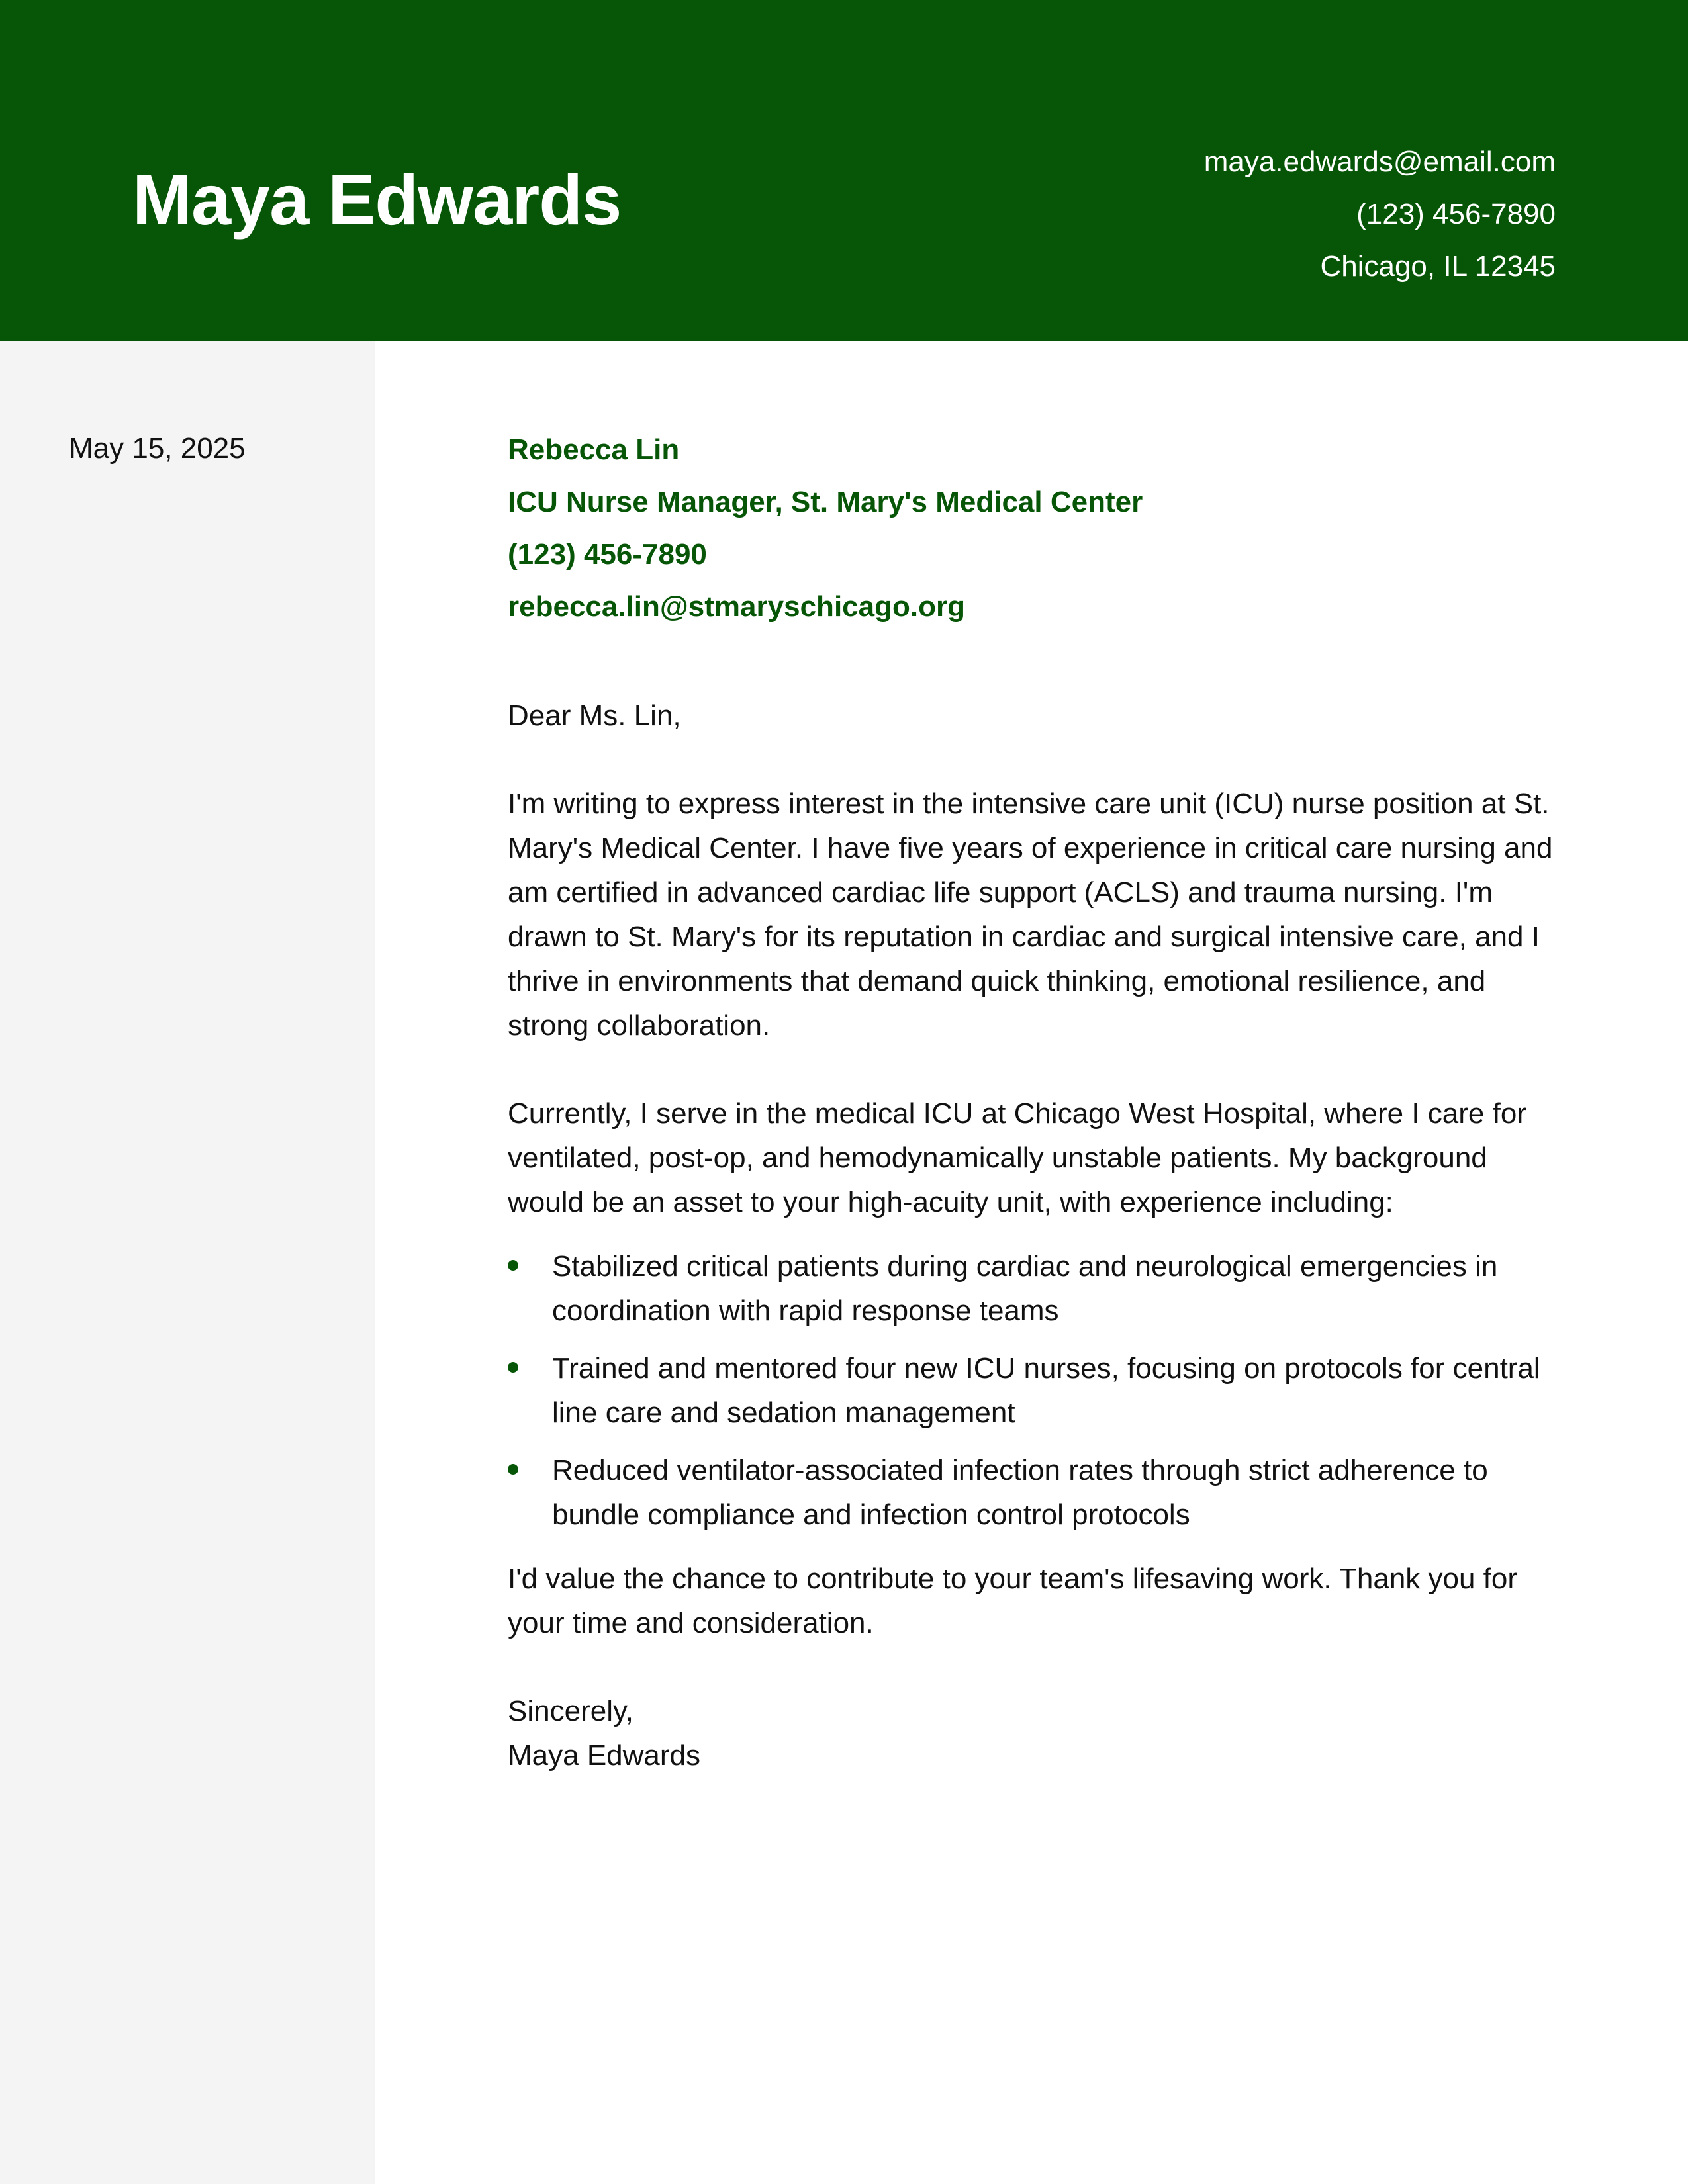  What do you see at coordinates (377, 199) in the screenshot?
I see `applicant-name: Maya Edwards` at bounding box center [377, 199].